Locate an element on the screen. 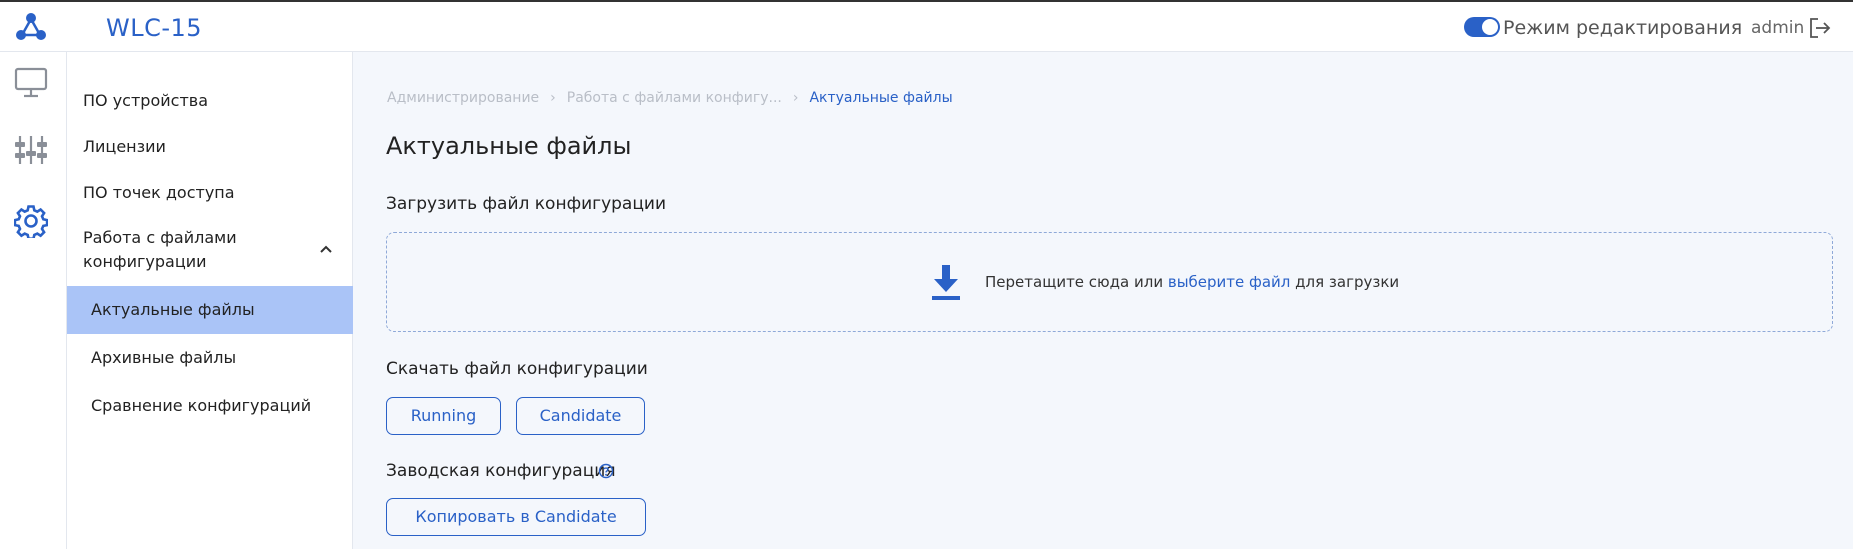 Image resolution: width=1853 pixels, height=549 pixels. factory-config-title: Заводская конфигурация is located at coordinates (501, 471).